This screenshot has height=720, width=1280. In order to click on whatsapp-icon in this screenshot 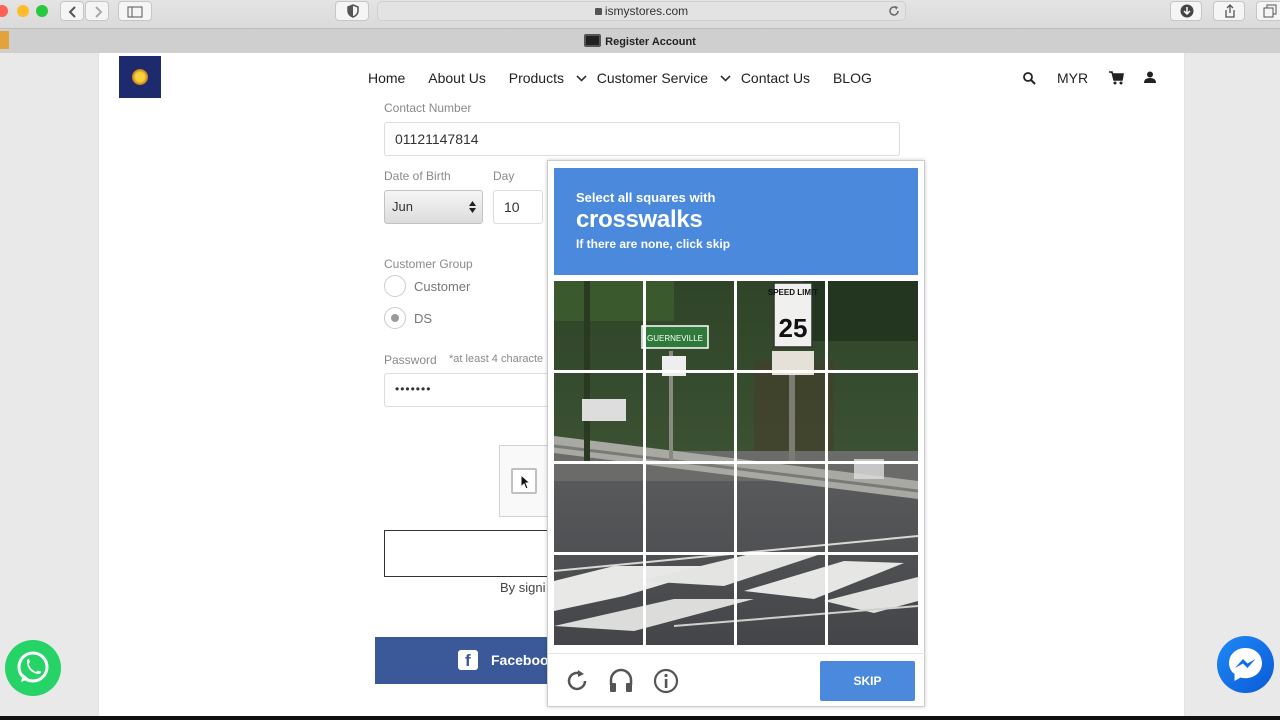, I will do `click(33, 667)`.